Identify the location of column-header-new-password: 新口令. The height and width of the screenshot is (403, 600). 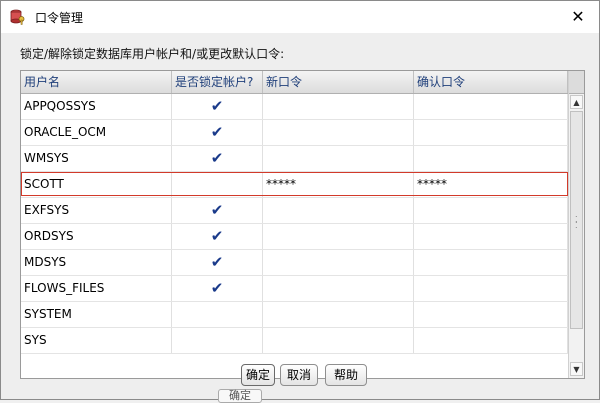
(338, 82).